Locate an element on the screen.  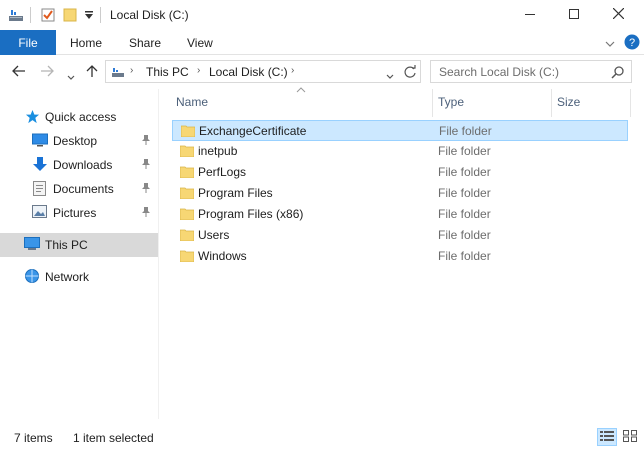
close-button is located at coordinates (618, 15).